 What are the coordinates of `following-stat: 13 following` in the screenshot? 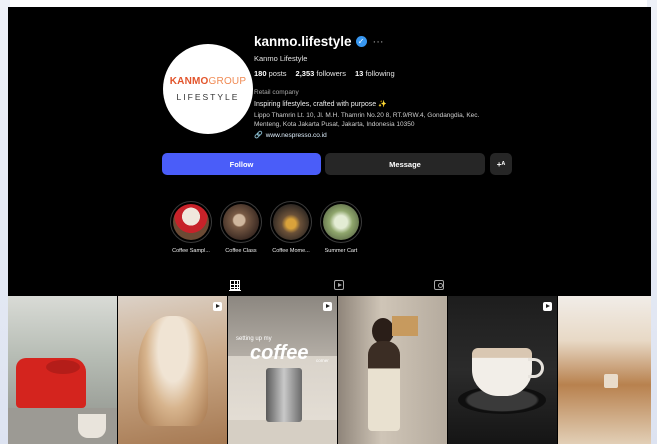 It's located at (375, 73).